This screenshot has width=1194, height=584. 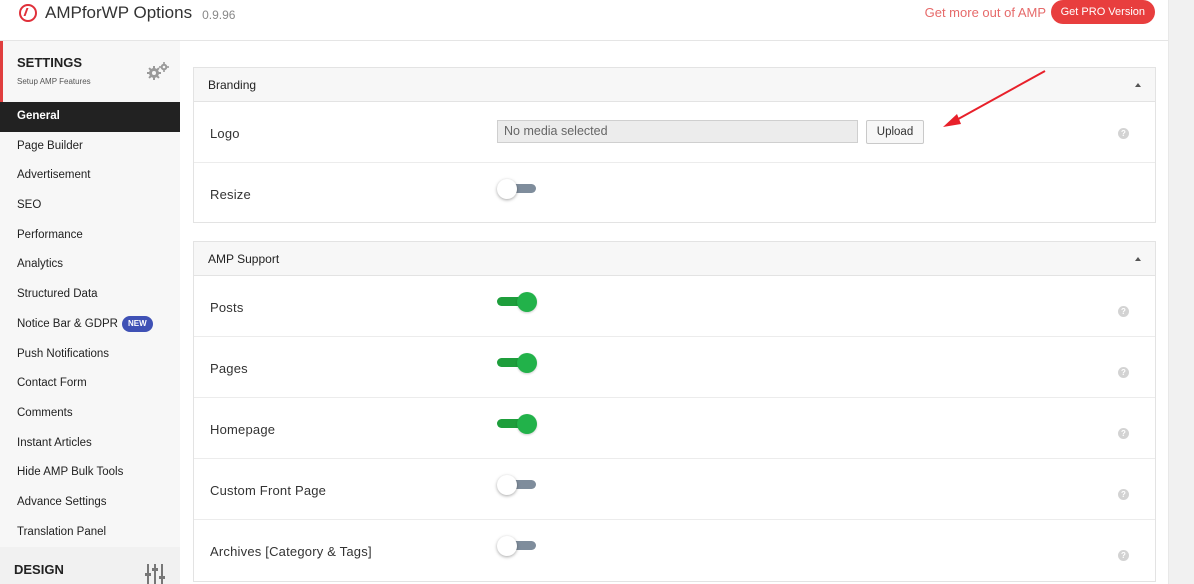 I want to click on logo-label: Logo, so click(x=225, y=133).